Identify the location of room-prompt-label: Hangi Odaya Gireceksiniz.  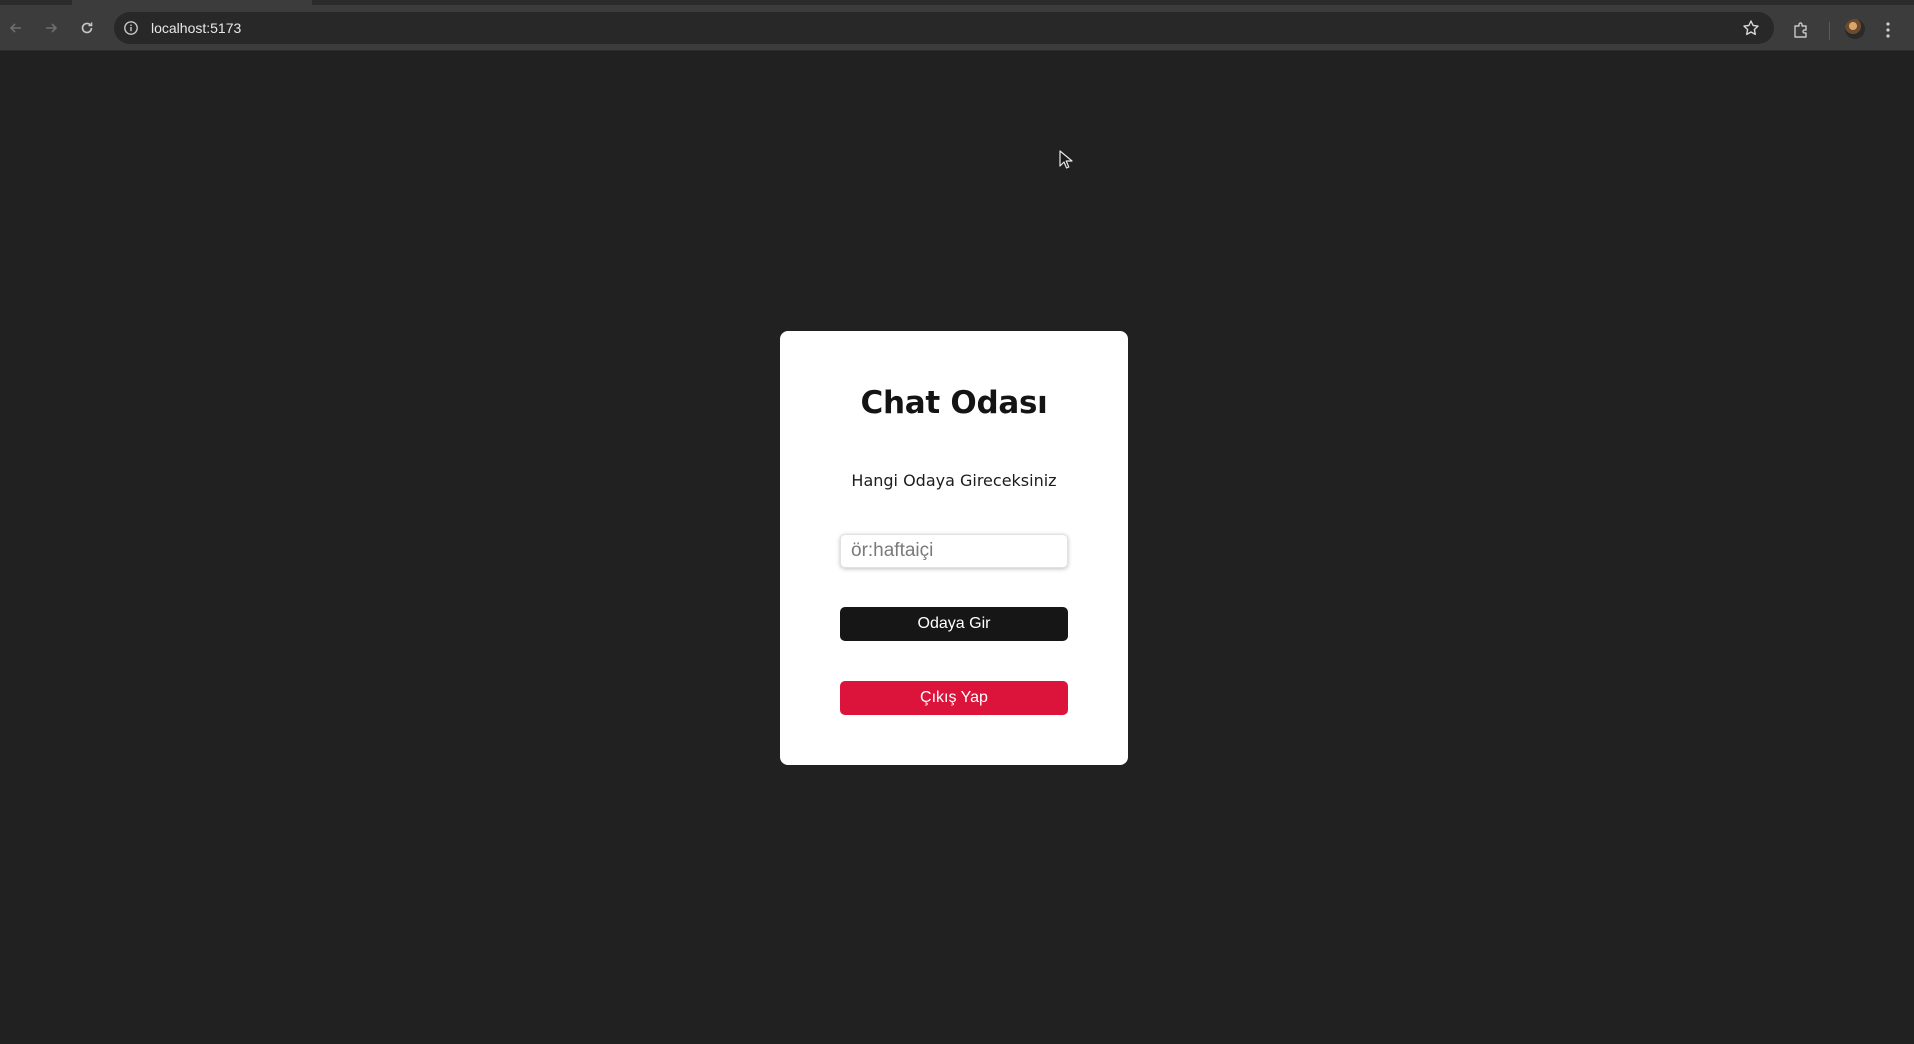
(954, 480).